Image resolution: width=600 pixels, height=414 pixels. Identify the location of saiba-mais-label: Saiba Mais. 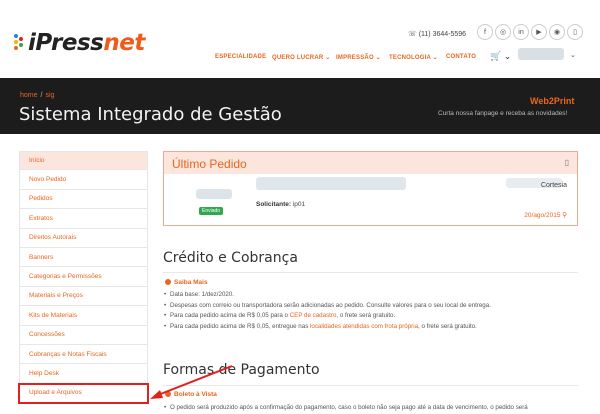
(191, 282).